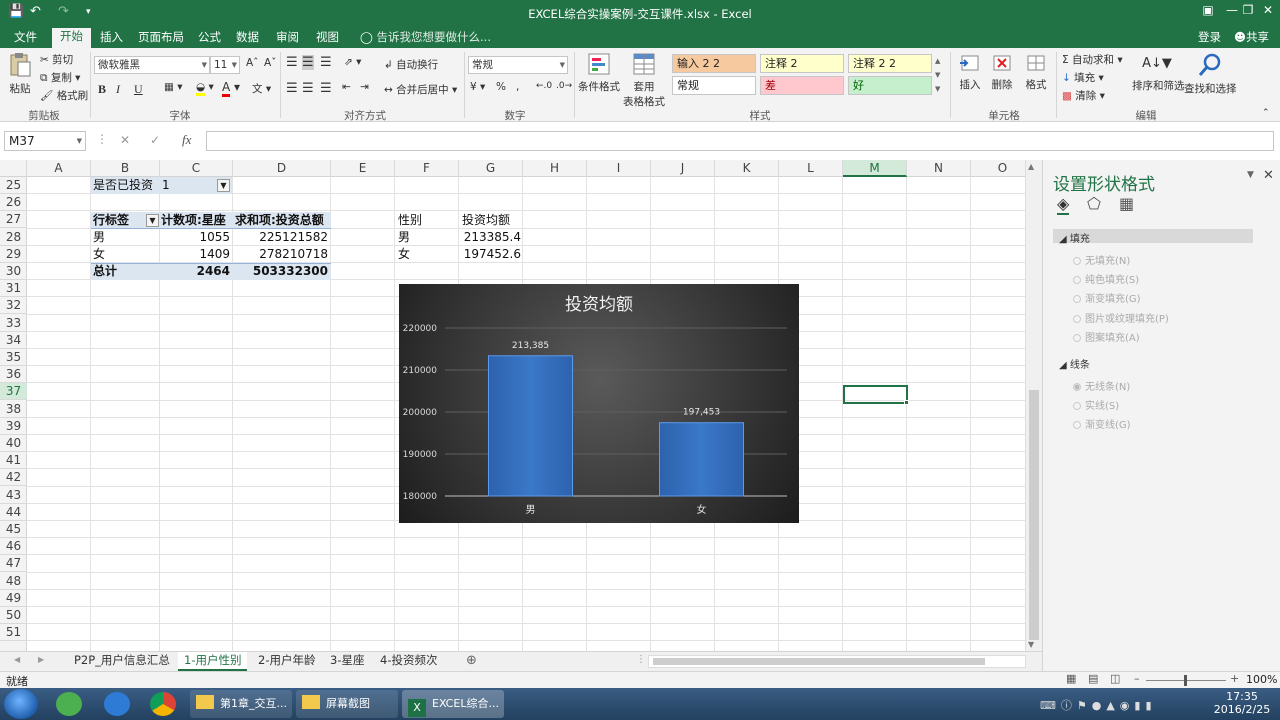 The width and height of the screenshot is (1280, 720). Describe the element at coordinates (173, 87) in the screenshot. I see `borders-button: ▦ ▾` at that location.